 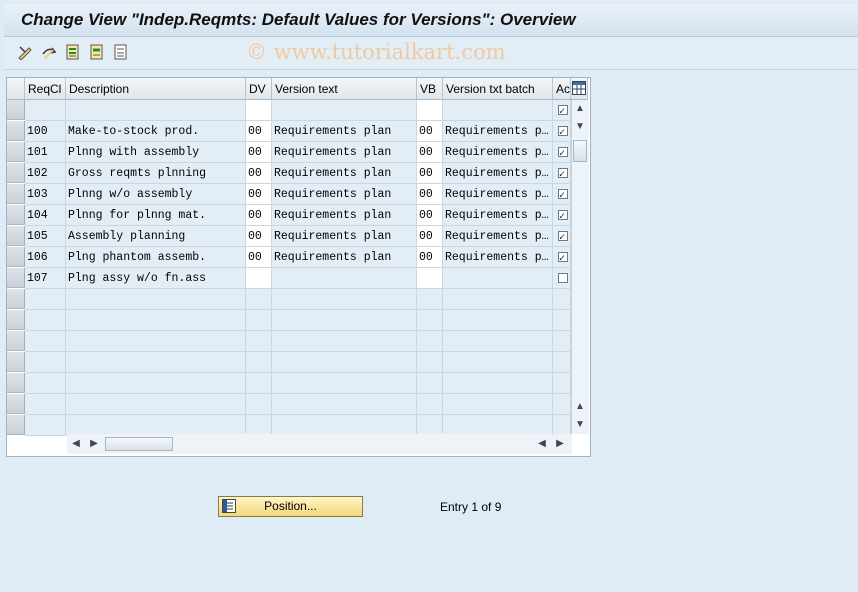 I want to click on column-header-vb: VB, so click(x=430, y=89).